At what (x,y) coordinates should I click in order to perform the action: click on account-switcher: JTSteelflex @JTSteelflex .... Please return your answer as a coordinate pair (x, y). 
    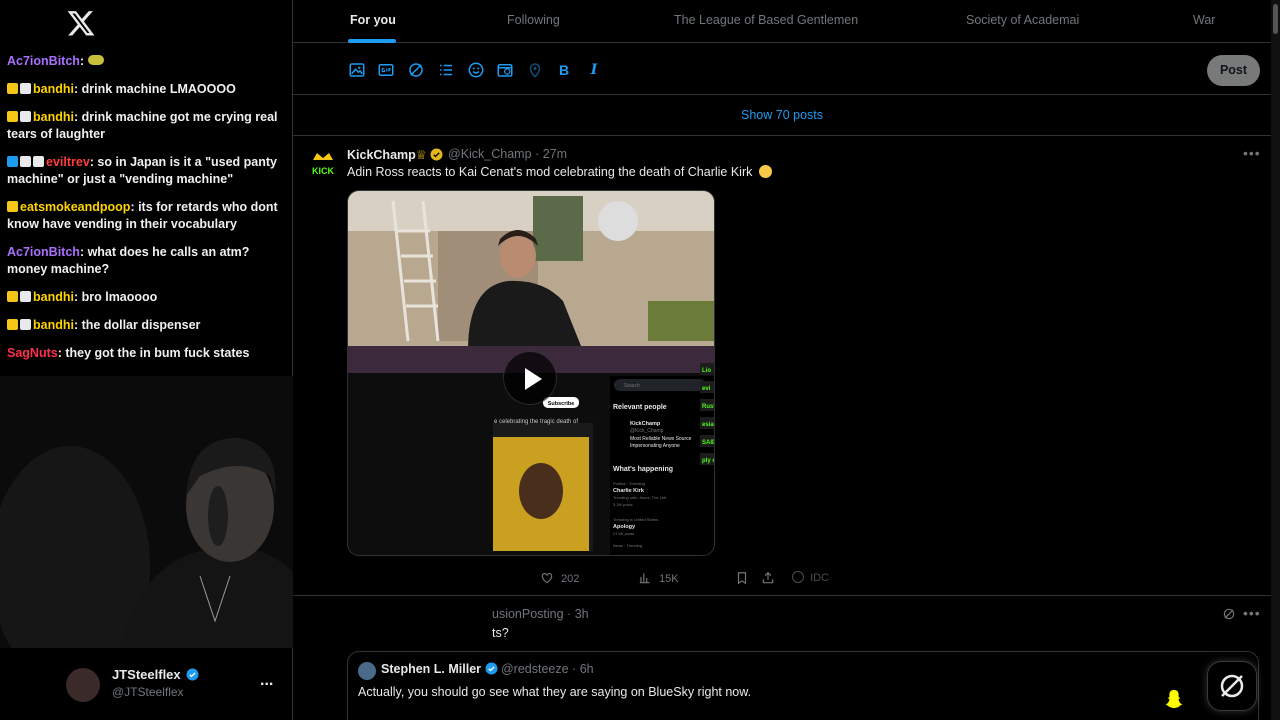
    Looking at the image, I should click on (176, 684).